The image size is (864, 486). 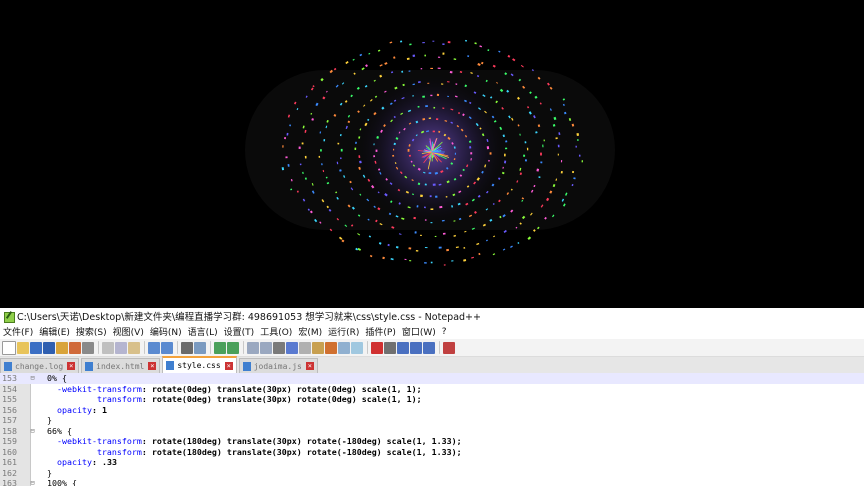 I want to click on folder-workspace-icon, so click(x=331, y=347).